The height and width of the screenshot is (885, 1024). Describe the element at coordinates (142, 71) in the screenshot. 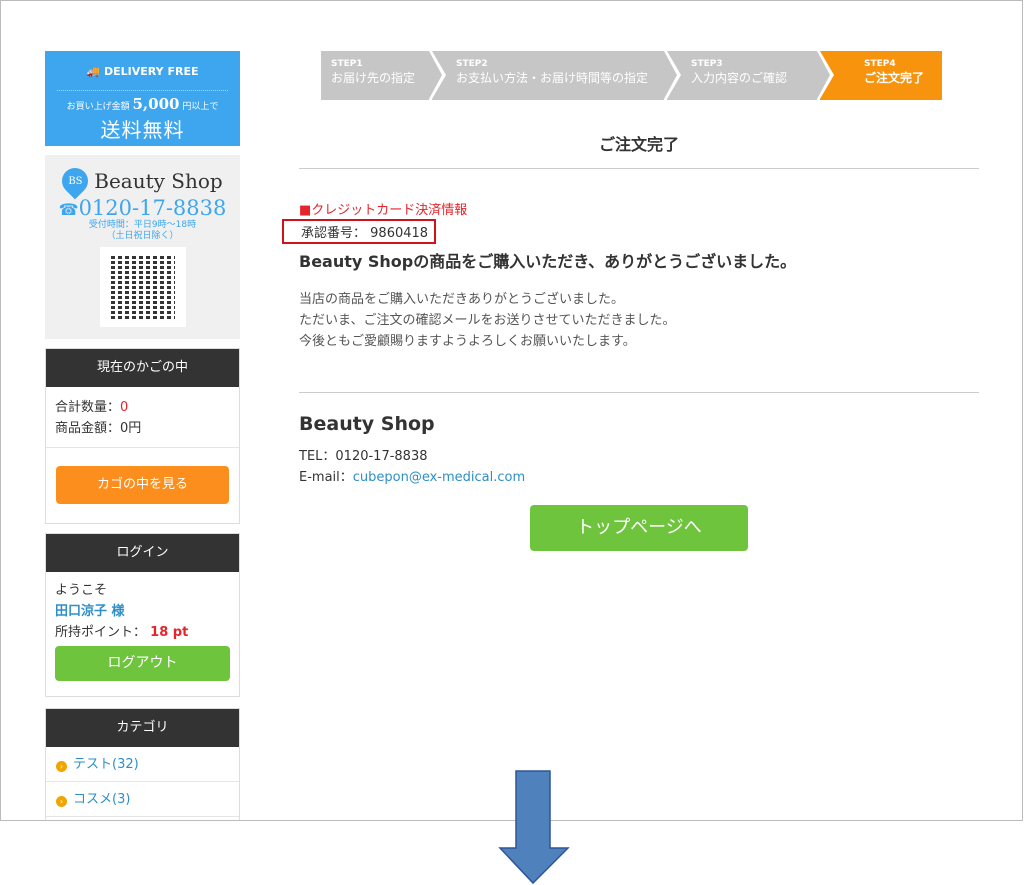

I see `delivery-truck-icon: 🚚 DELIVERY FREE` at that location.